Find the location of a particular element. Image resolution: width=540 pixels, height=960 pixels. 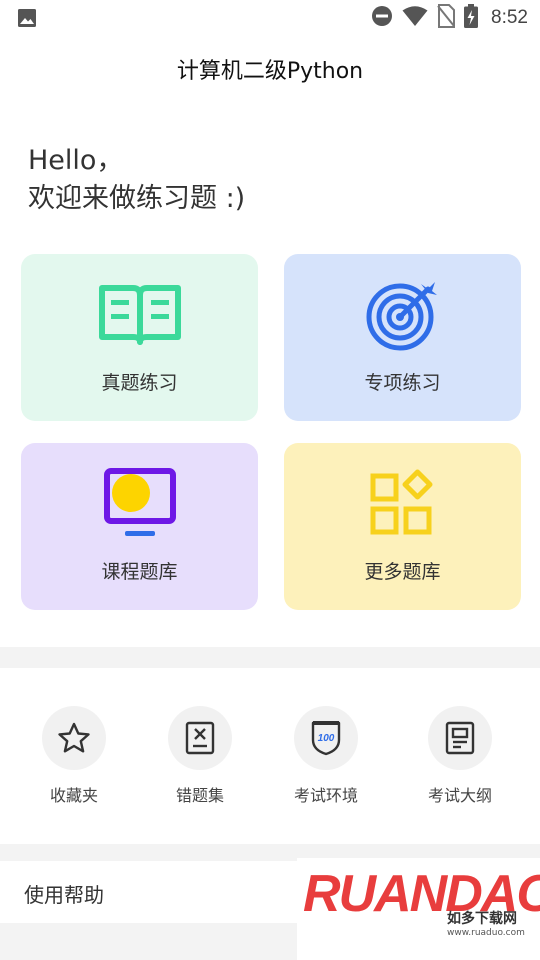

target-icon is located at coordinates (403, 315).